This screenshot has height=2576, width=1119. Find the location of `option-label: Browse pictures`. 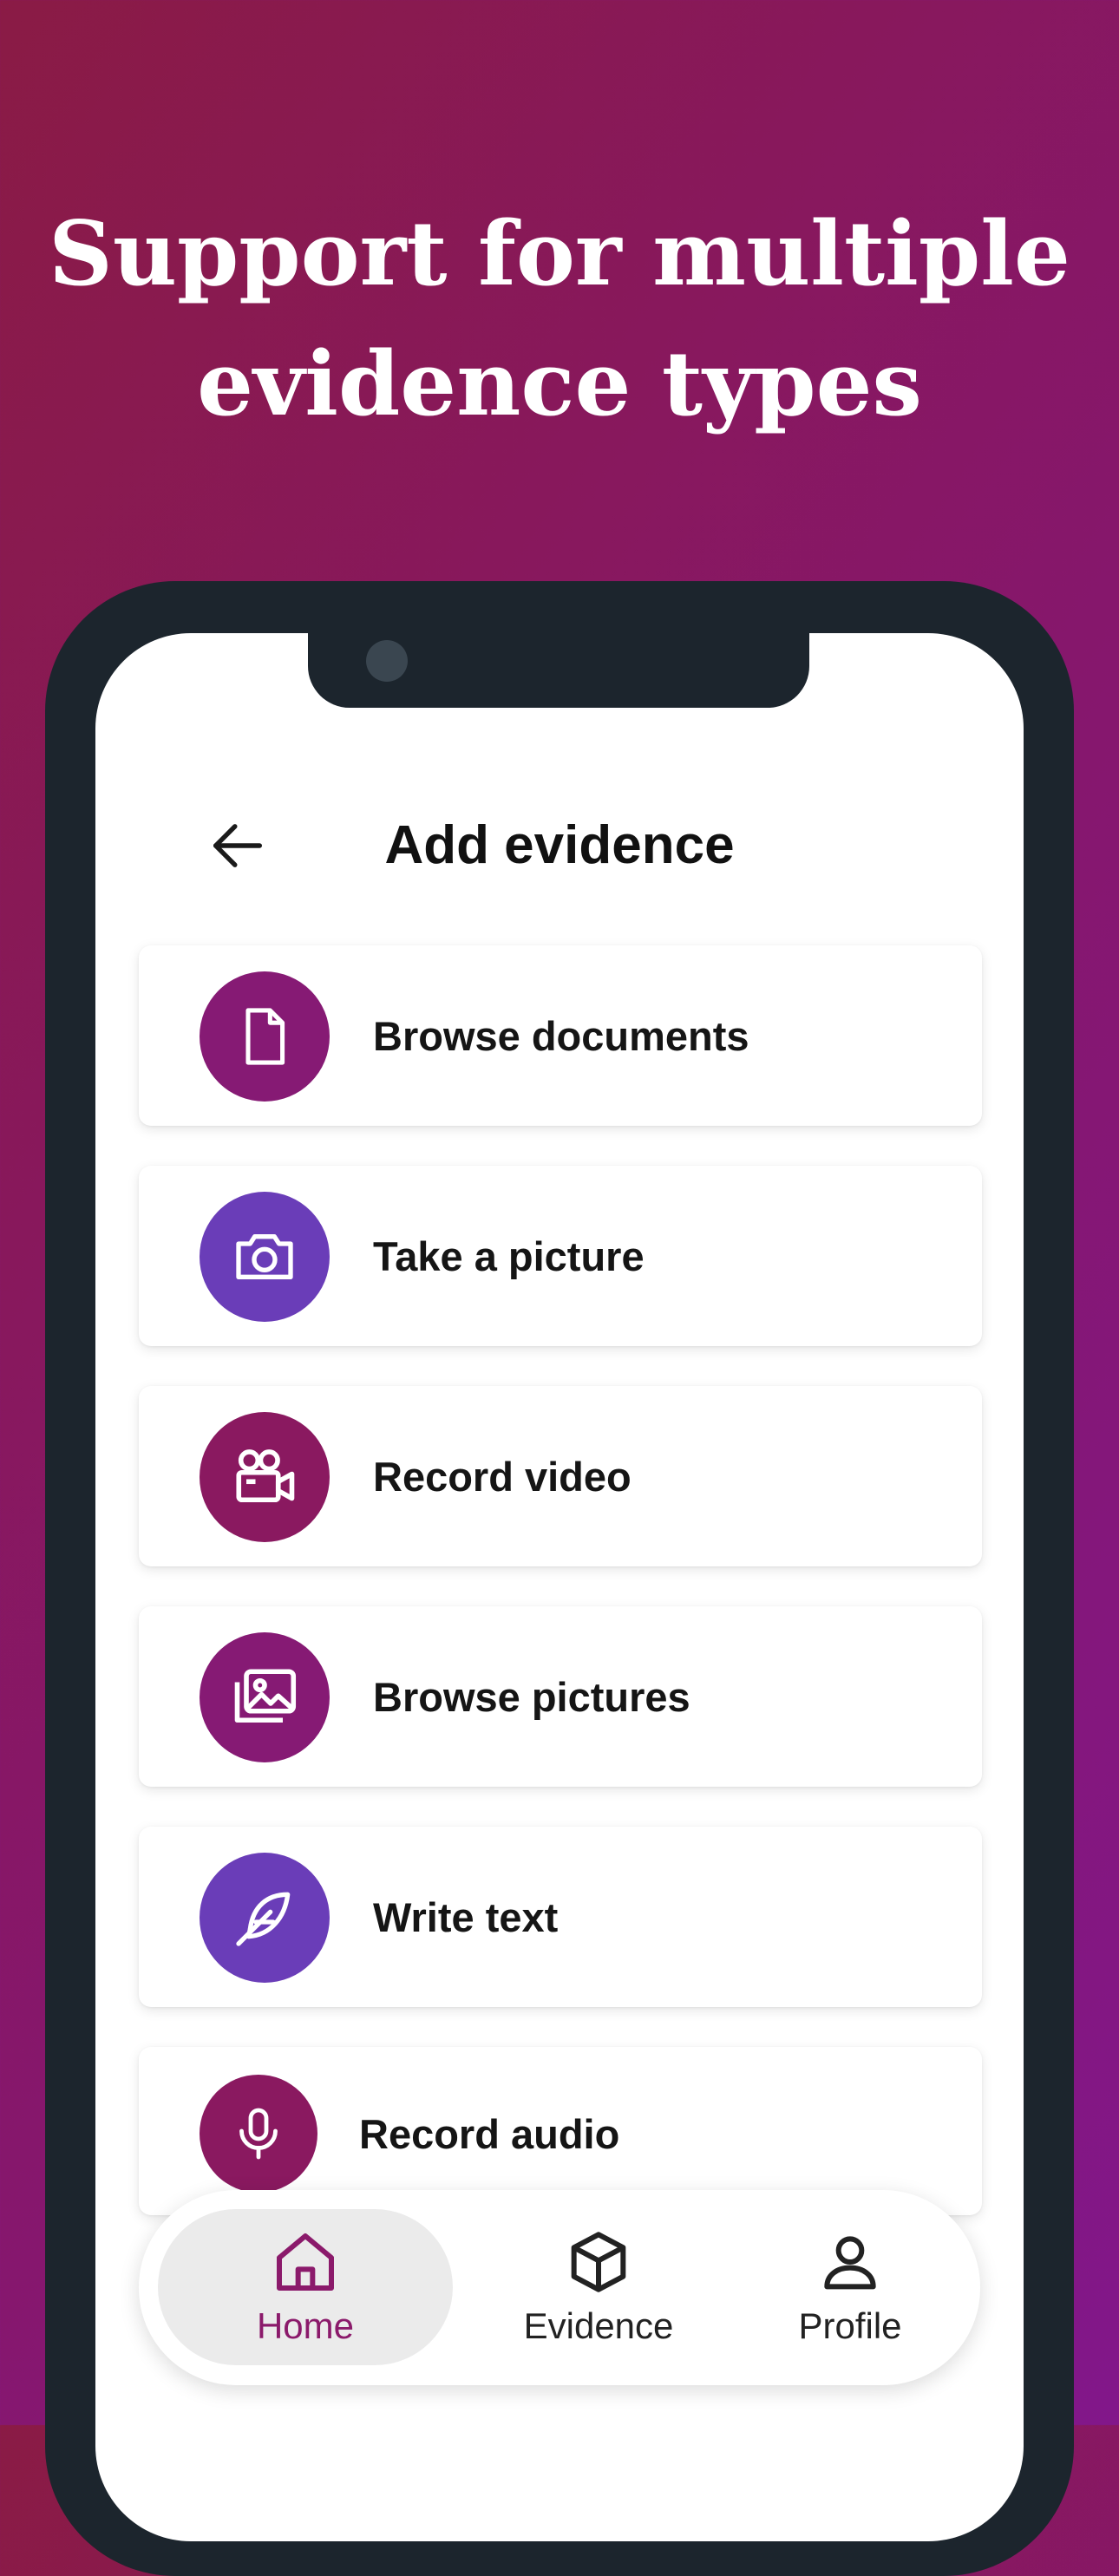

option-label: Browse pictures is located at coordinates (532, 1696).